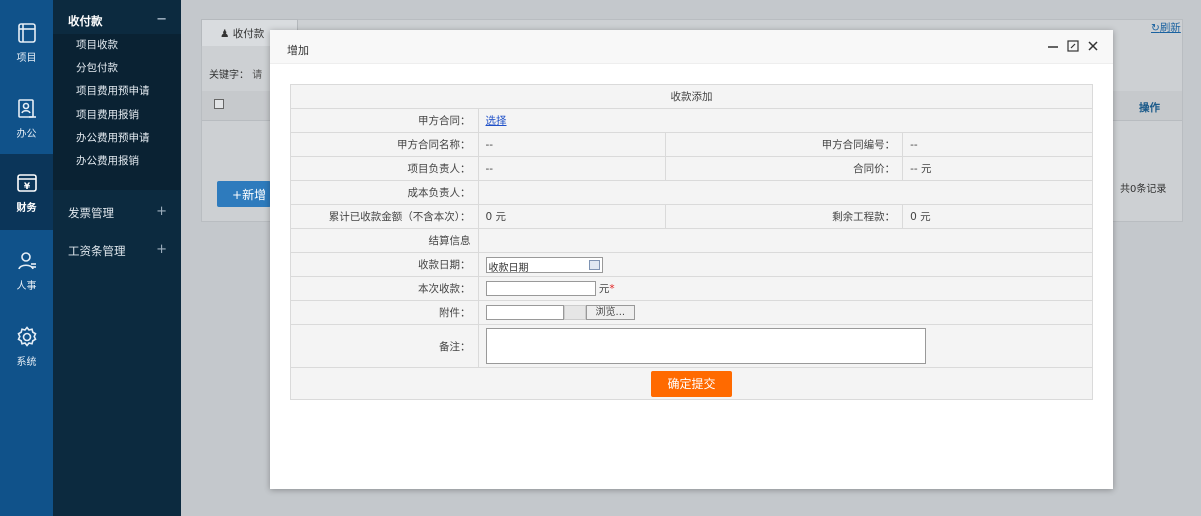 The width and height of the screenshot is (1201, 516). Describe the element at coordinates (544, 265) in the screenshot. I see `date-field: 收款日期` at that location.